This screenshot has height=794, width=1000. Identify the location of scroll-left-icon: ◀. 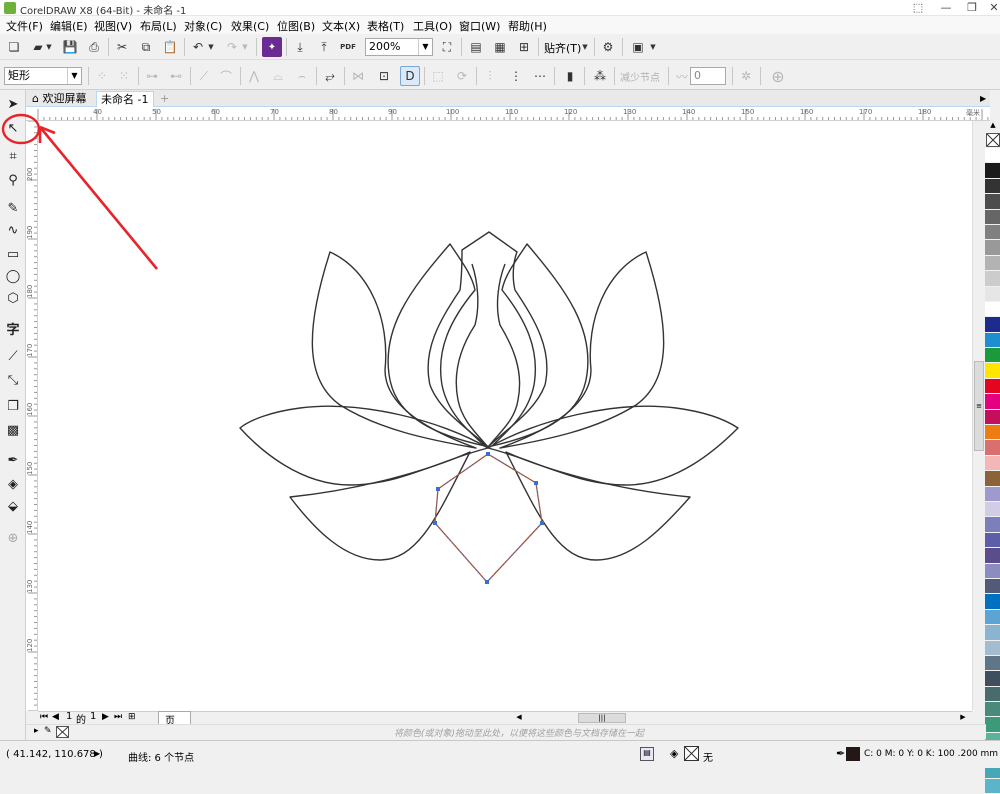
(519, 718).